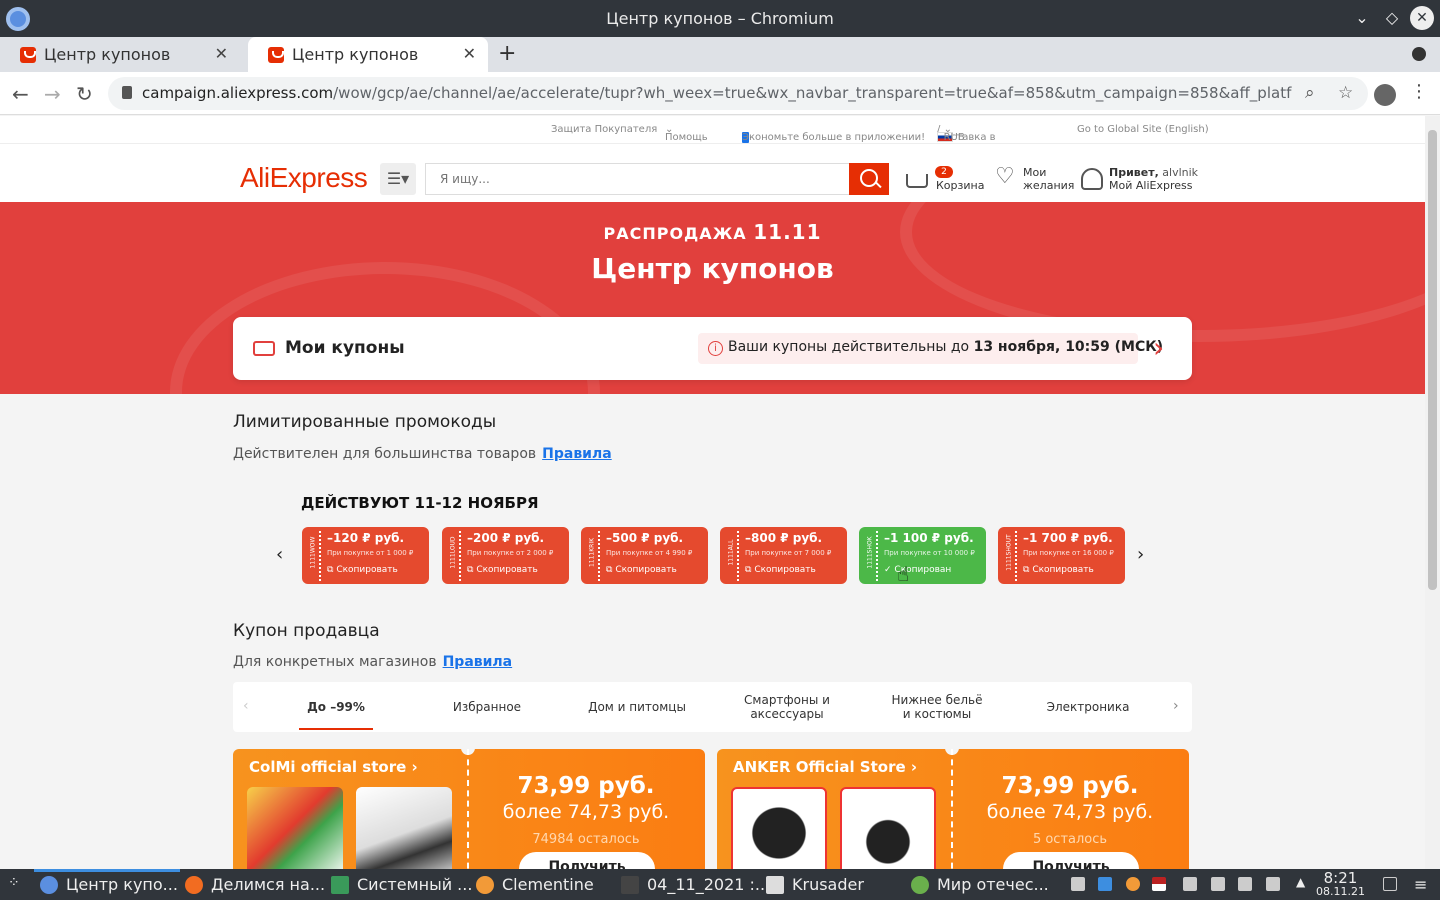 The width and height of the screenshot is (1440, 900). I want to click on task-krusader: Krusader, so click(828, 884).